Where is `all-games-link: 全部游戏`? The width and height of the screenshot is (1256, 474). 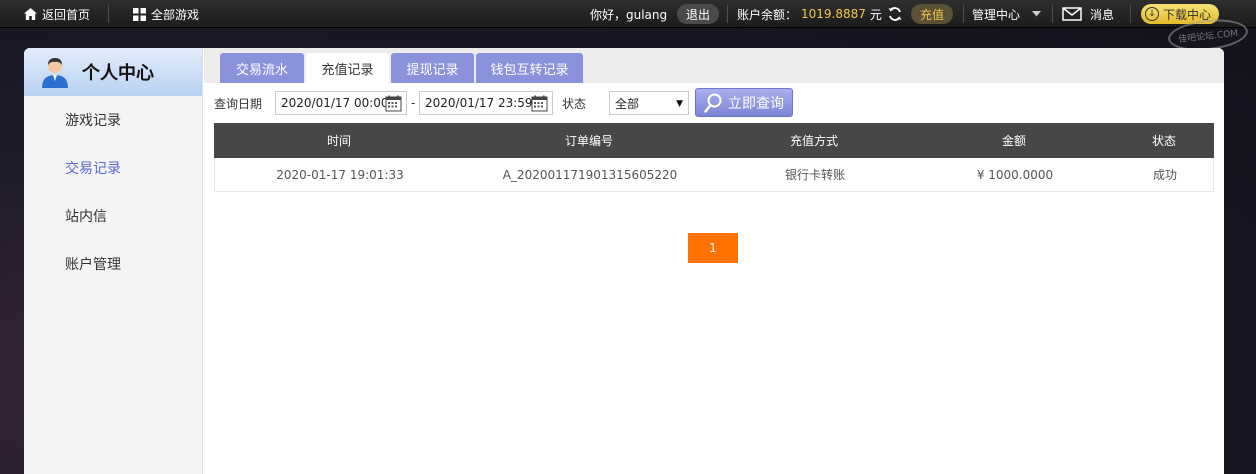
all-games-link: 全部游戏 is located at coordinates (166, 14).